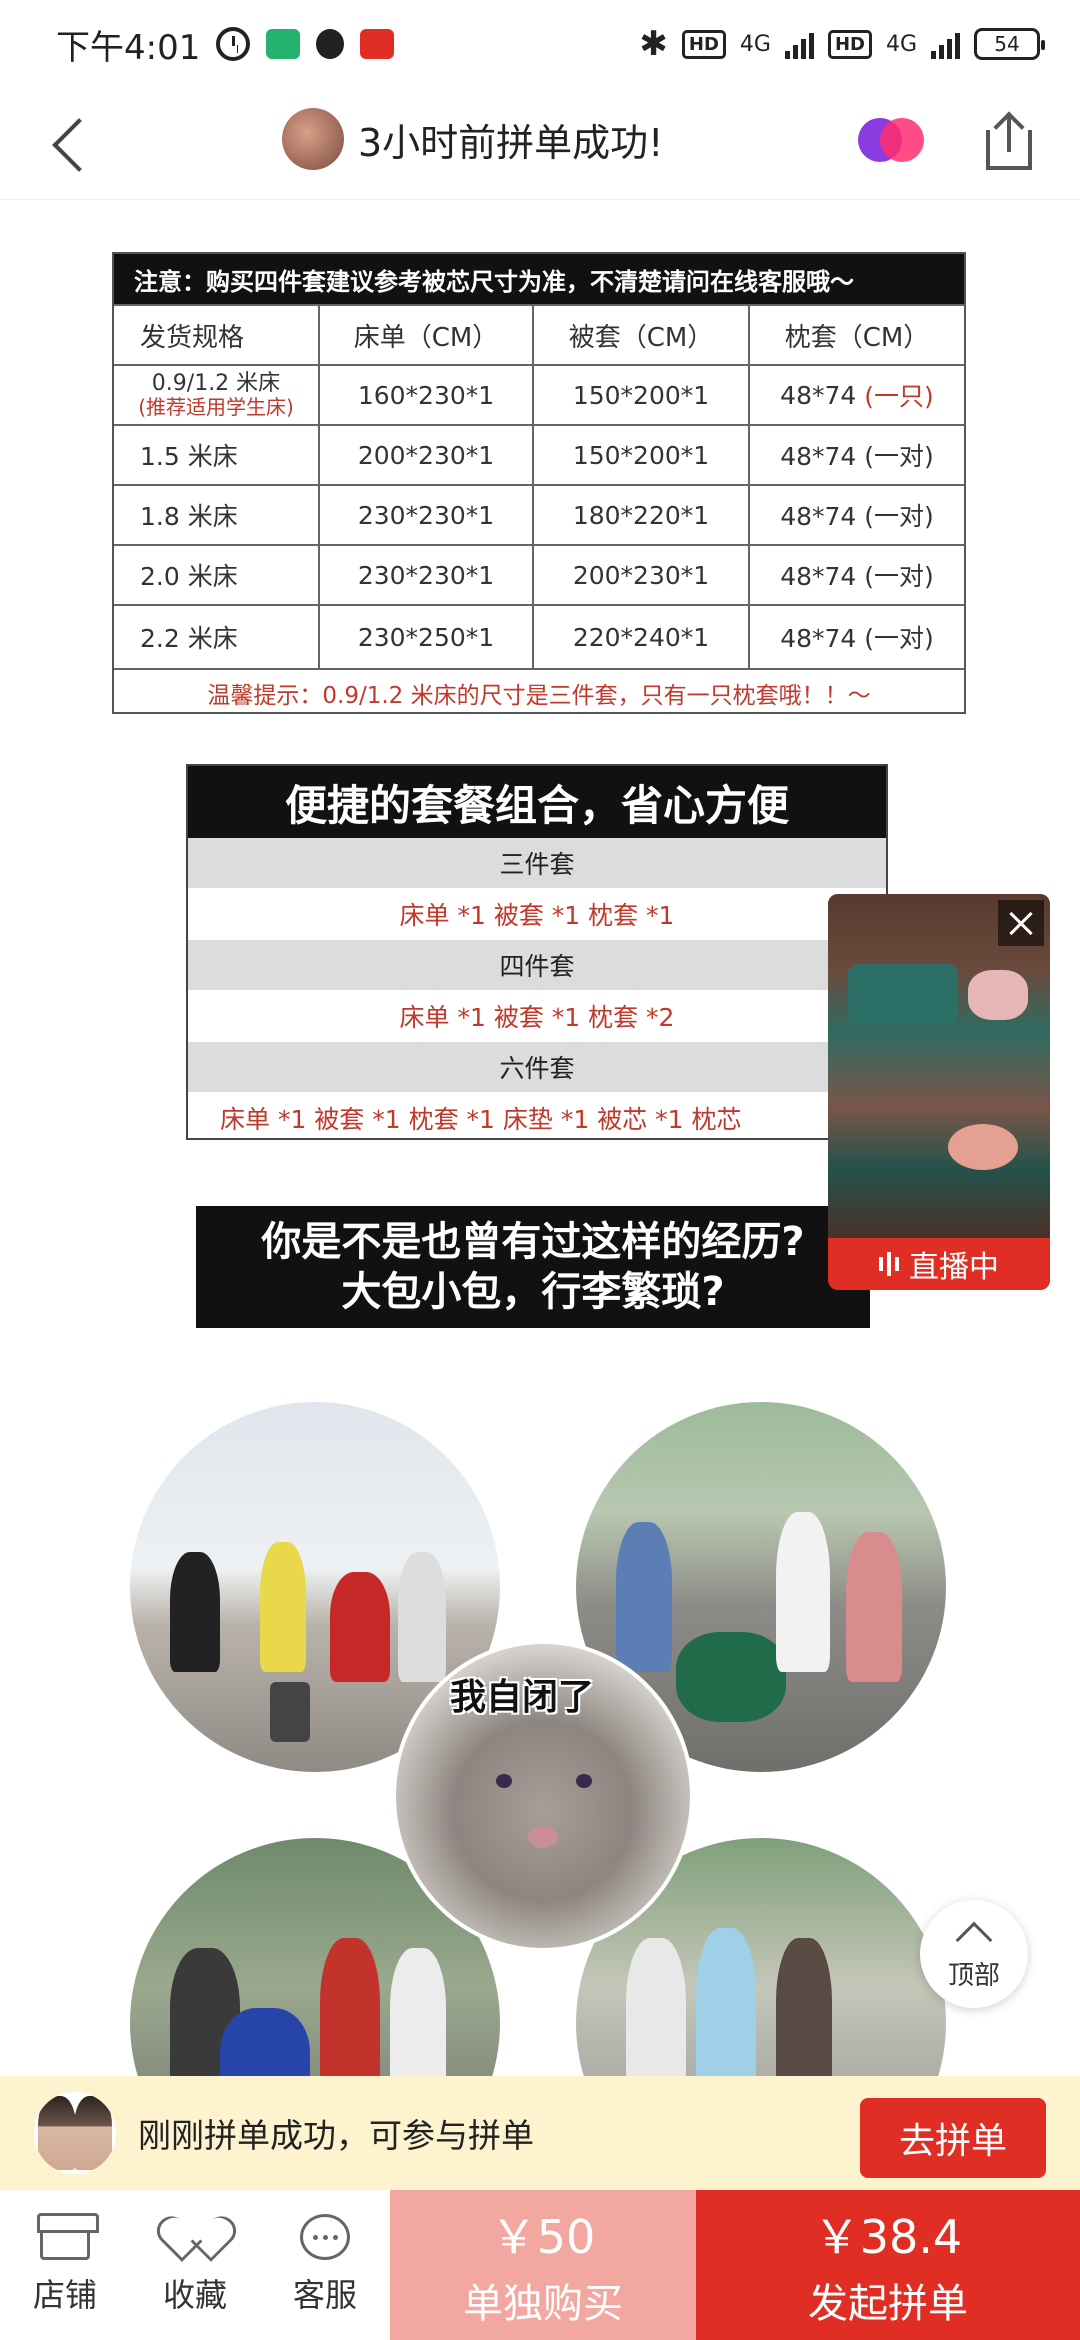 The width and height of the screenshot is (1080, 2340). I want to click on combo-set-items: 床单 *1 被套 *1 枕套 *1 床垫 *1 被芯 *1 枕芯, so click(481, 1119).